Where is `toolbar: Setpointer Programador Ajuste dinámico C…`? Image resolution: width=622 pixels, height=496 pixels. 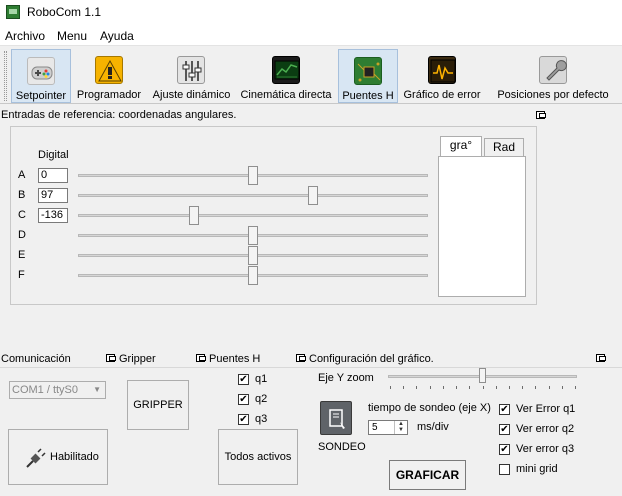
toolbar: Setpointer Programador Ajuste dinámico C… is located at coordinates (311, 75).